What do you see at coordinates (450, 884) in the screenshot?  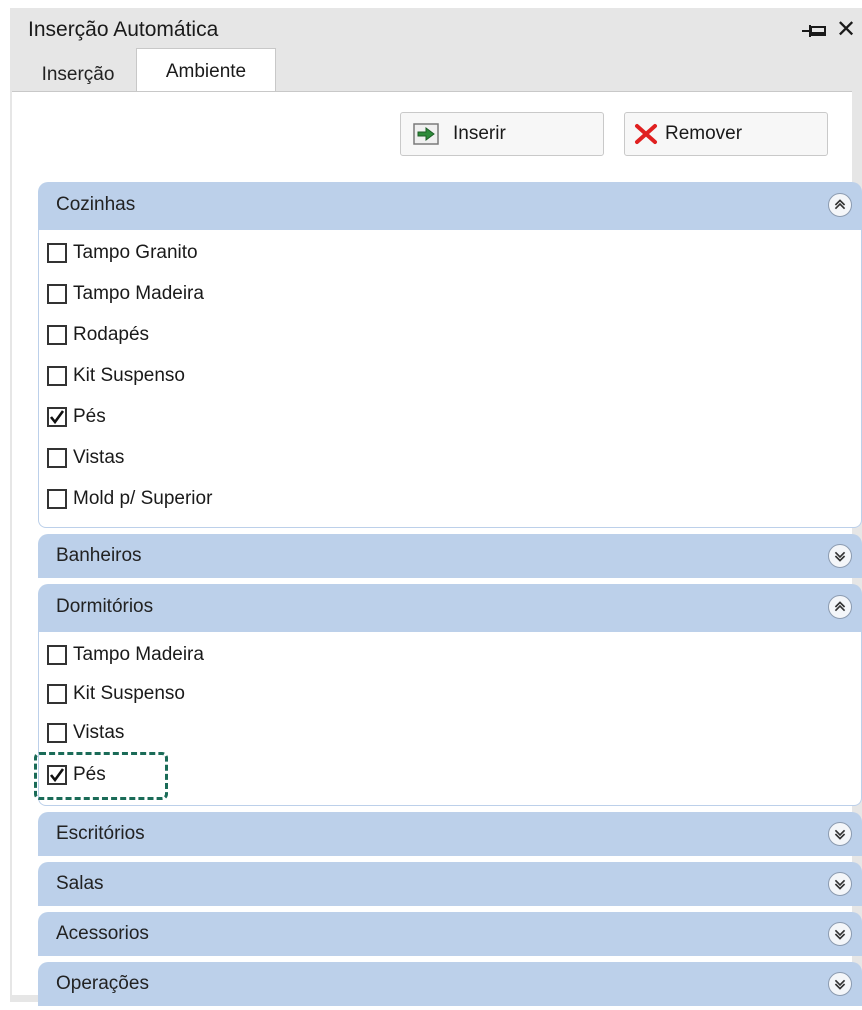 I see `group-header-salas: Salas` at bounding box center [450, 884].